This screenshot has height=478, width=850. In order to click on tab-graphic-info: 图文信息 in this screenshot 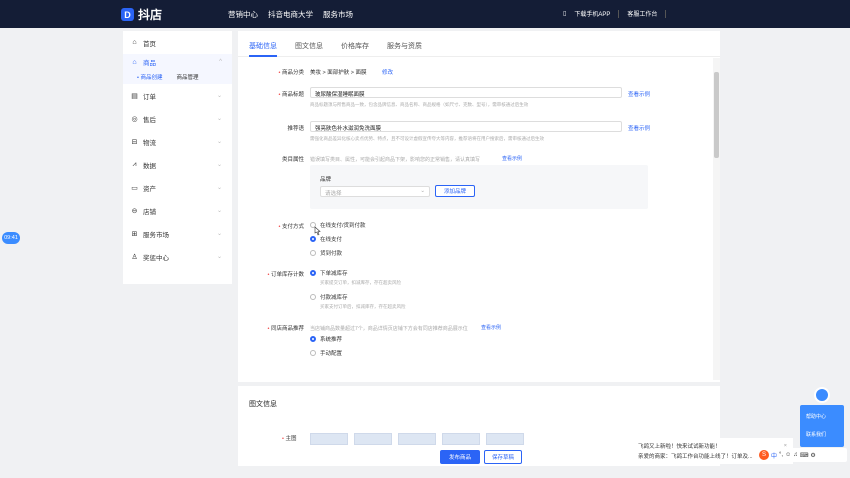, I will do `click(309, 49)`.